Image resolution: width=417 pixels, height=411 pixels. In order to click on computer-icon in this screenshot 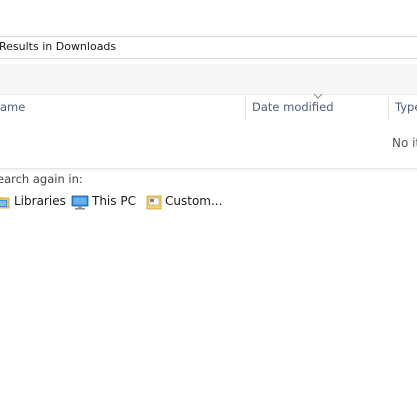, I will do `click(80, 202)`.